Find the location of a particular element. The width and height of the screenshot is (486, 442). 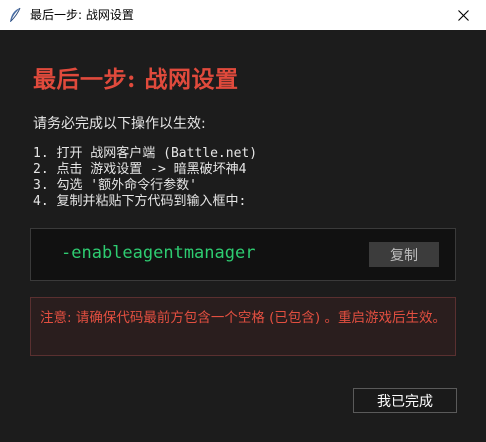

close-button is located at coordinates (463, 15).